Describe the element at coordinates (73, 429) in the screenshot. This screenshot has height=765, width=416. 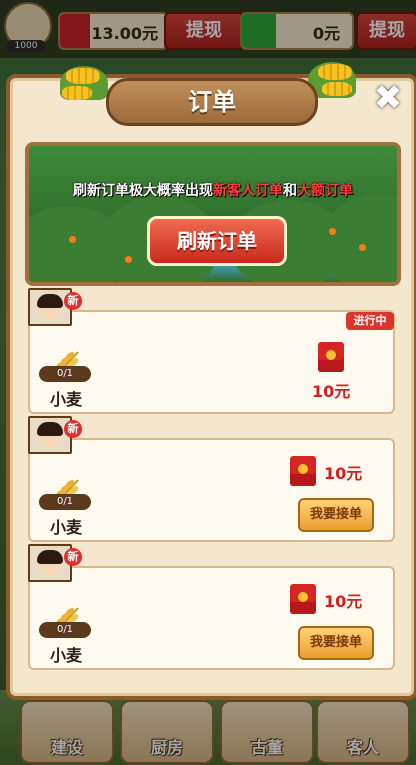
I see `new-badge-2: 新` at that location.